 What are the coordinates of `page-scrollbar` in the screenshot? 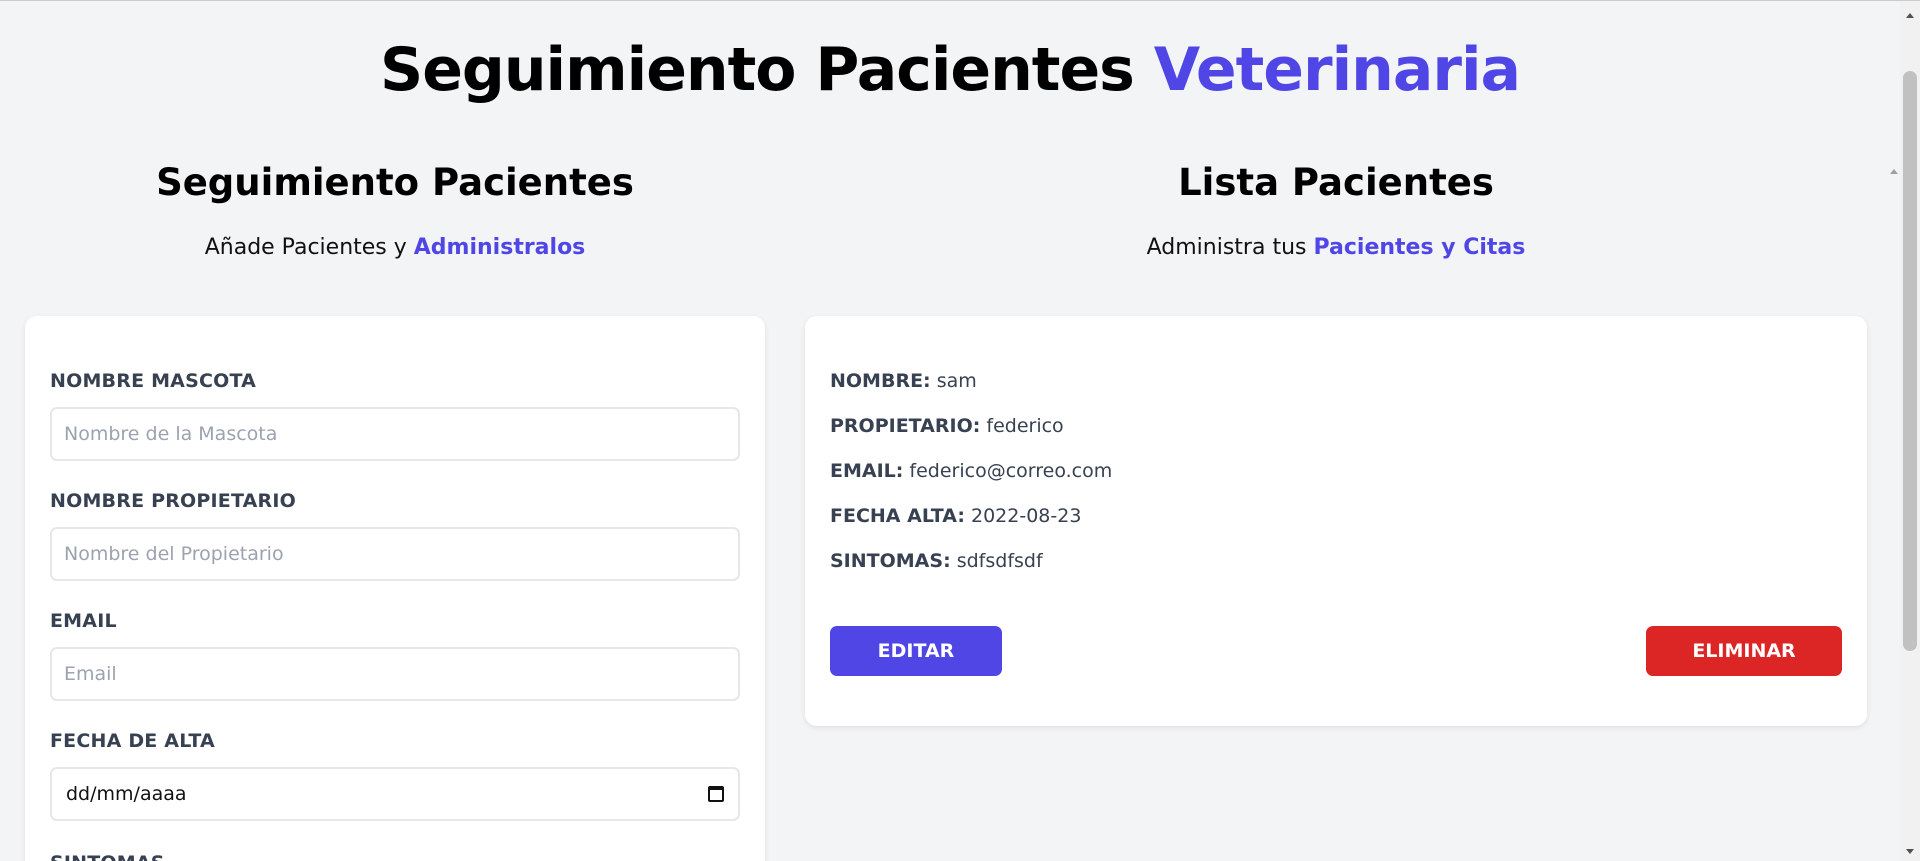 It's located at (1910, 431).